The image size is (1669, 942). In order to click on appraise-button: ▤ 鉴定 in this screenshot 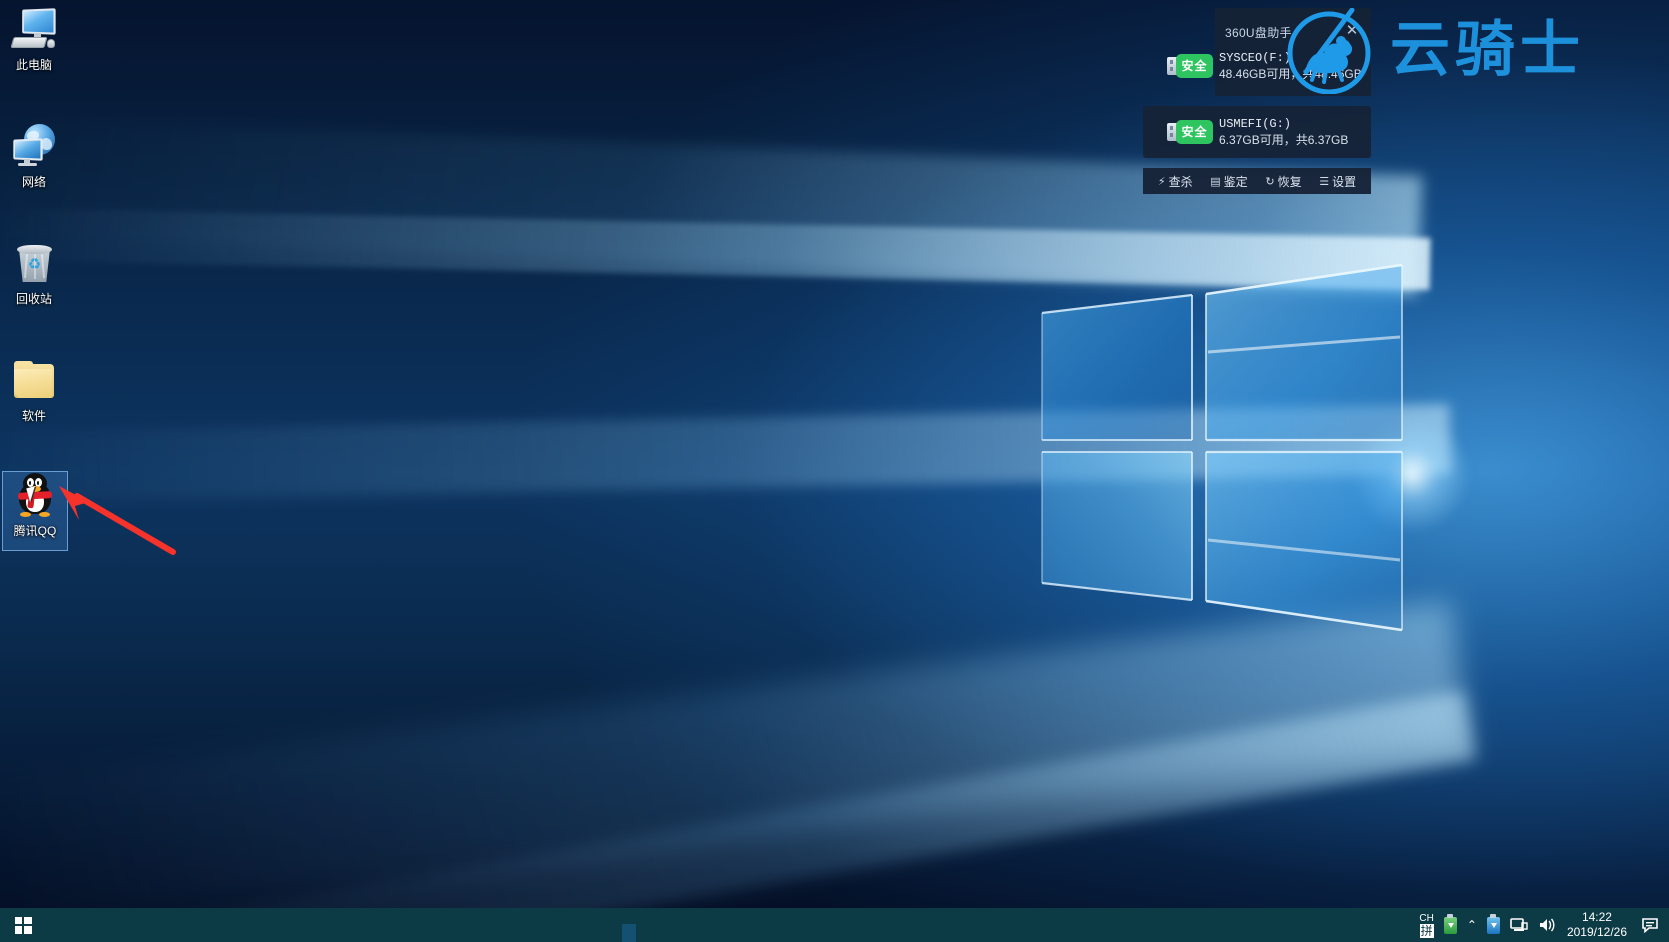, I will do `click(1228, 181)`.